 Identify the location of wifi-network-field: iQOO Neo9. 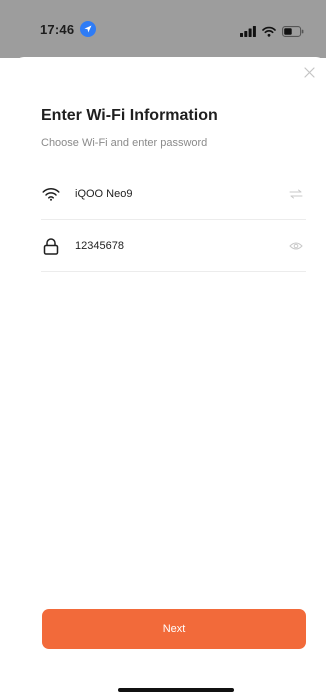
(173, 194).